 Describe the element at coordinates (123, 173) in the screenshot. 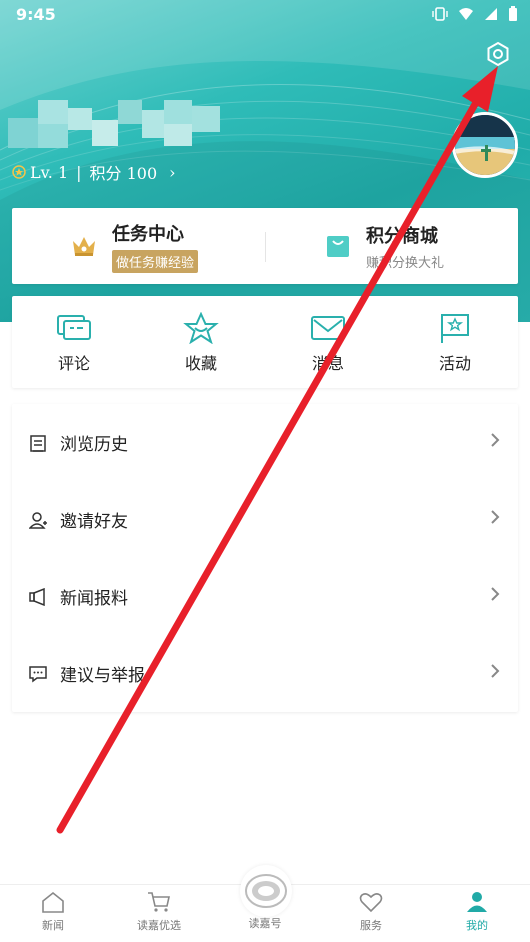

I see `points-text: 积分 100` at that location.